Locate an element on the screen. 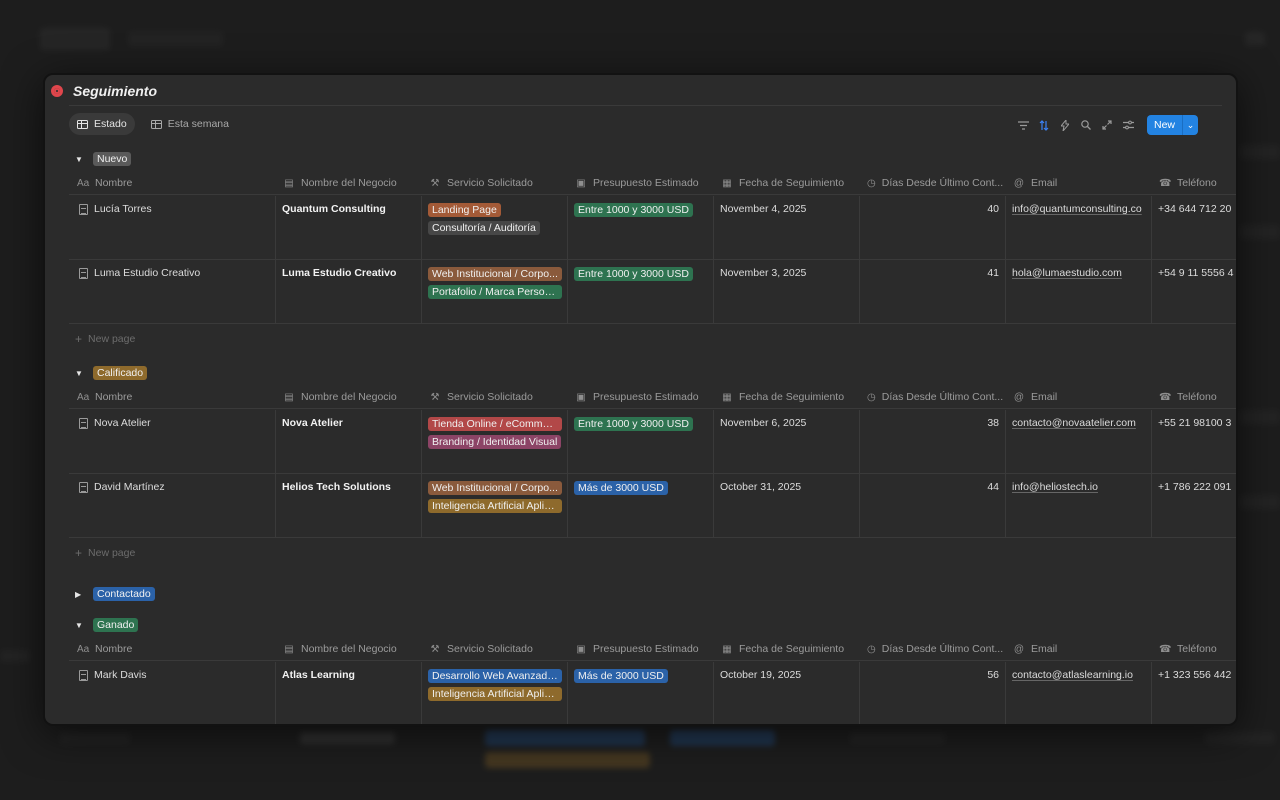  group-header: ▶ Contactado is located at coordinates (115, 594).